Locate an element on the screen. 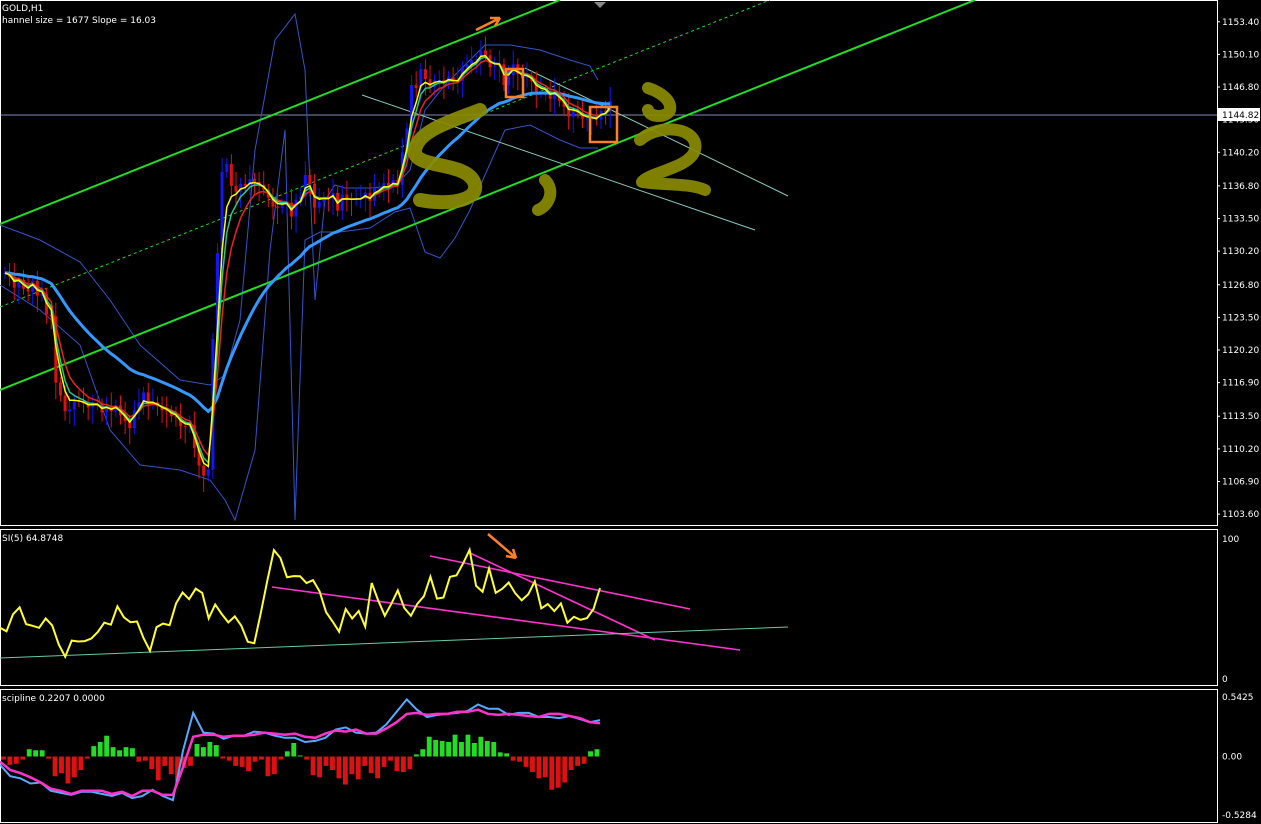 This screenshot has height=824, width=1261. price-tick-label: 1123.50 is located at coordinates (1240, 318).